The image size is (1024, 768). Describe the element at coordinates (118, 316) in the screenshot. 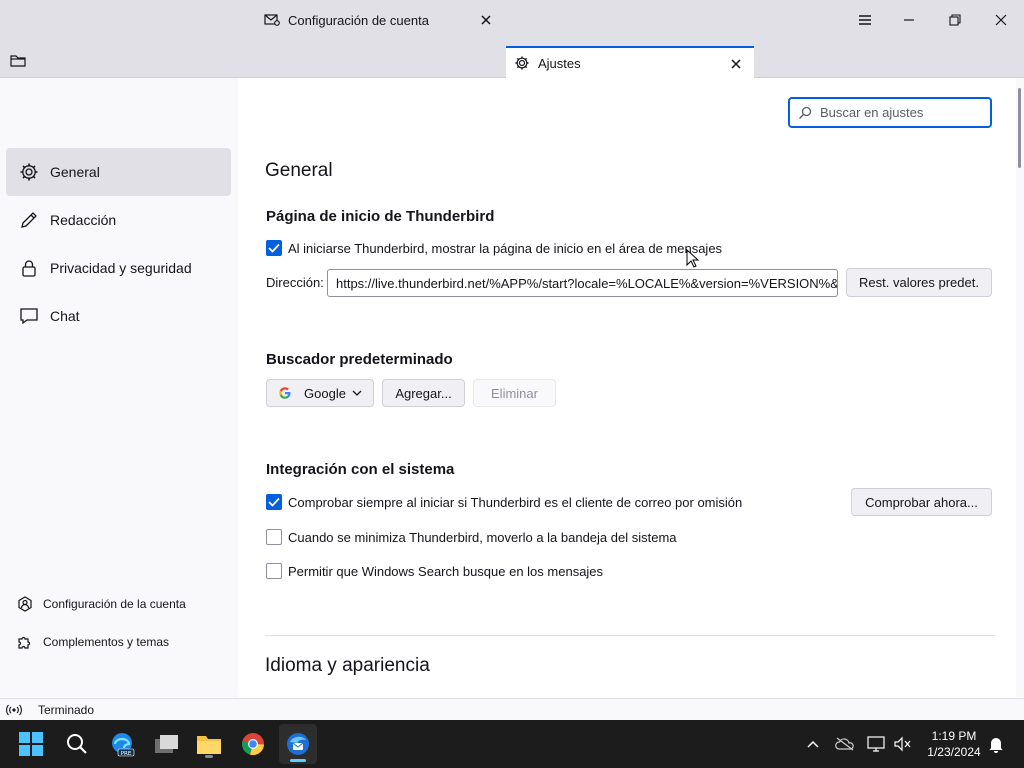

I see `sidebar-item-chat: Chat` at that location.